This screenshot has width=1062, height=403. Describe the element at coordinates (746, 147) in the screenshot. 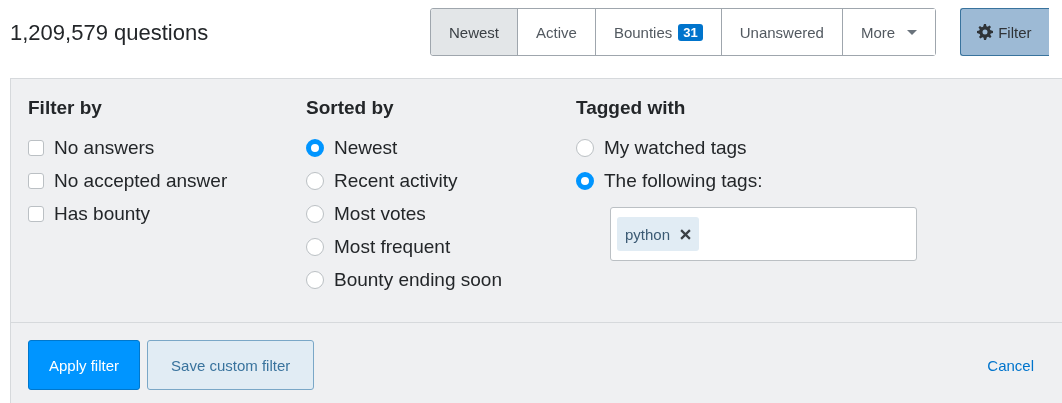

I see `radio-option: My watched tags` at that location.